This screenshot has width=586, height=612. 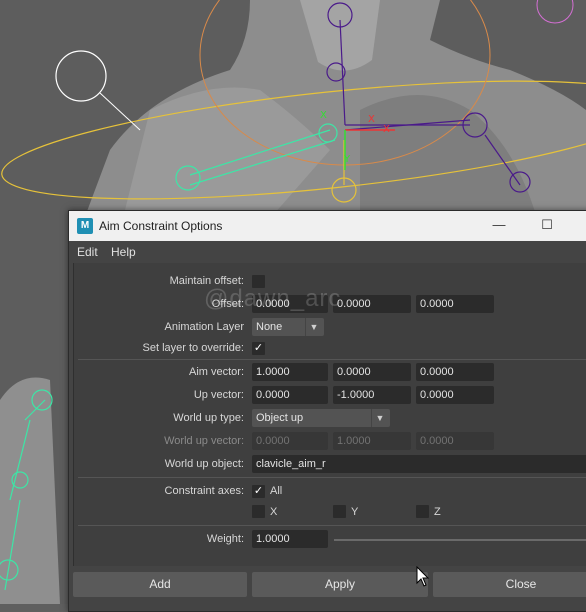 What do you see at coordinates (547, 225) in the screenshot?
I see `maximize-button: ☐` at bounding box center [547, 225].